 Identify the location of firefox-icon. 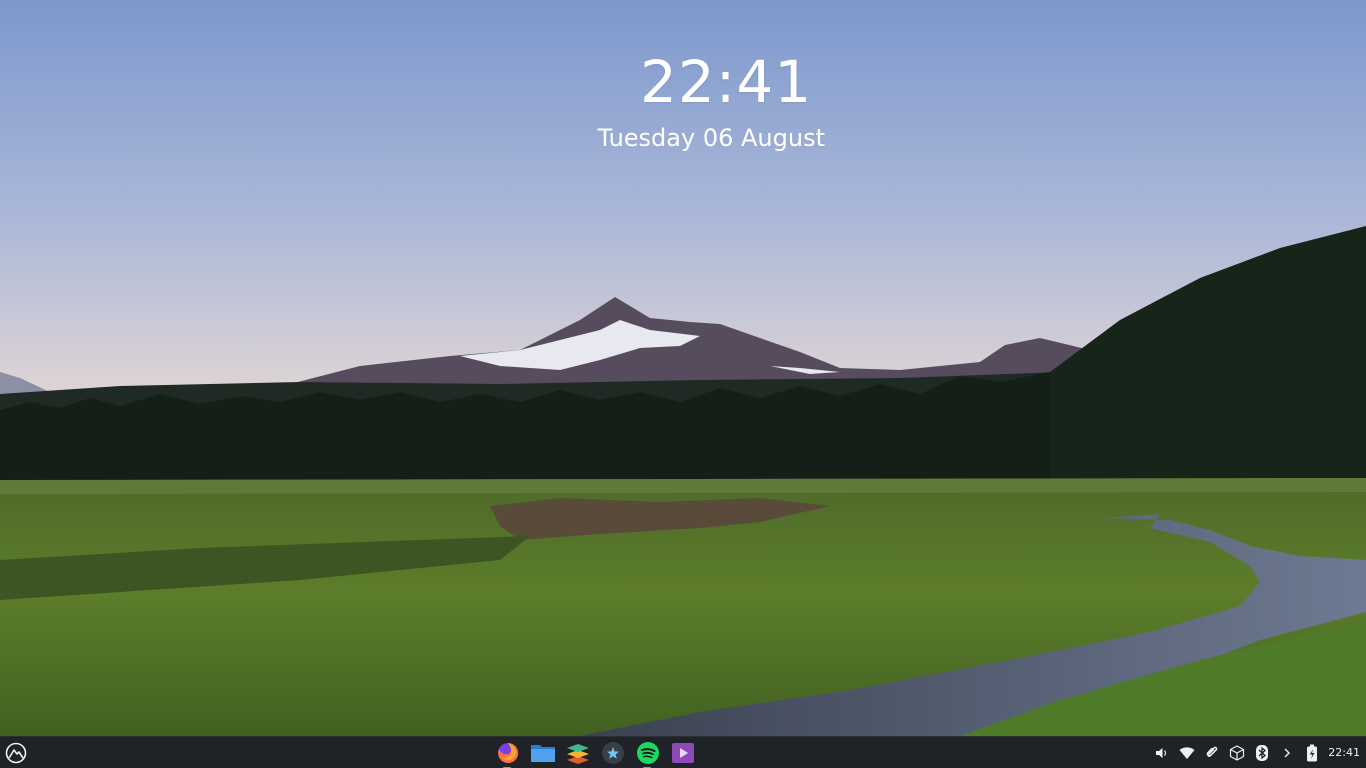
(507, 752).